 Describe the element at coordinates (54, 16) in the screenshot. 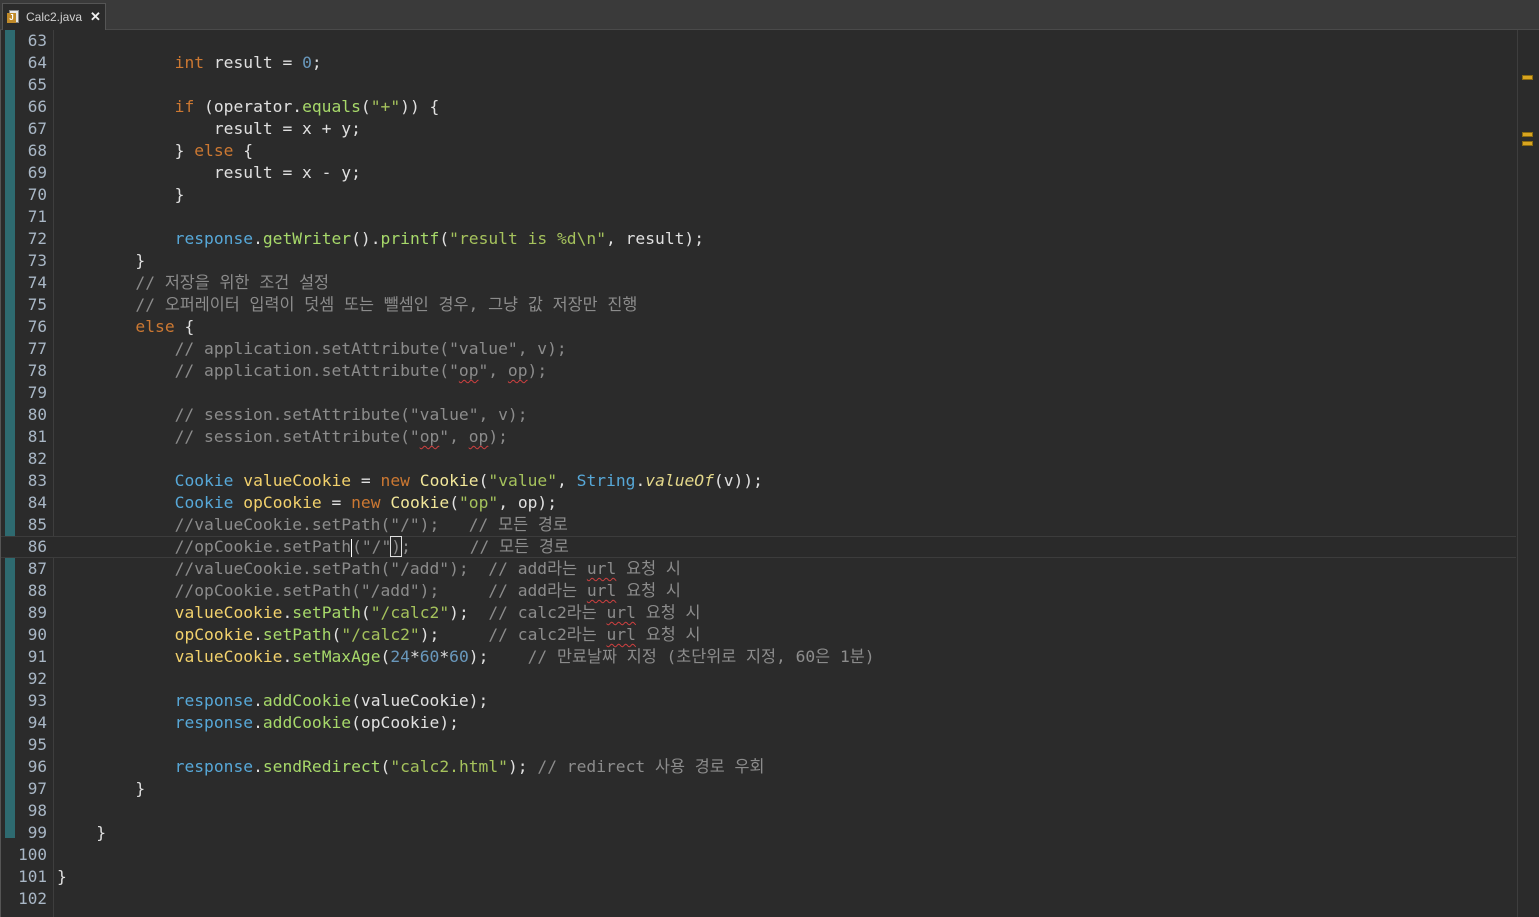

I see `tab-calc2-java: J Calc2.java ✕` at that location.